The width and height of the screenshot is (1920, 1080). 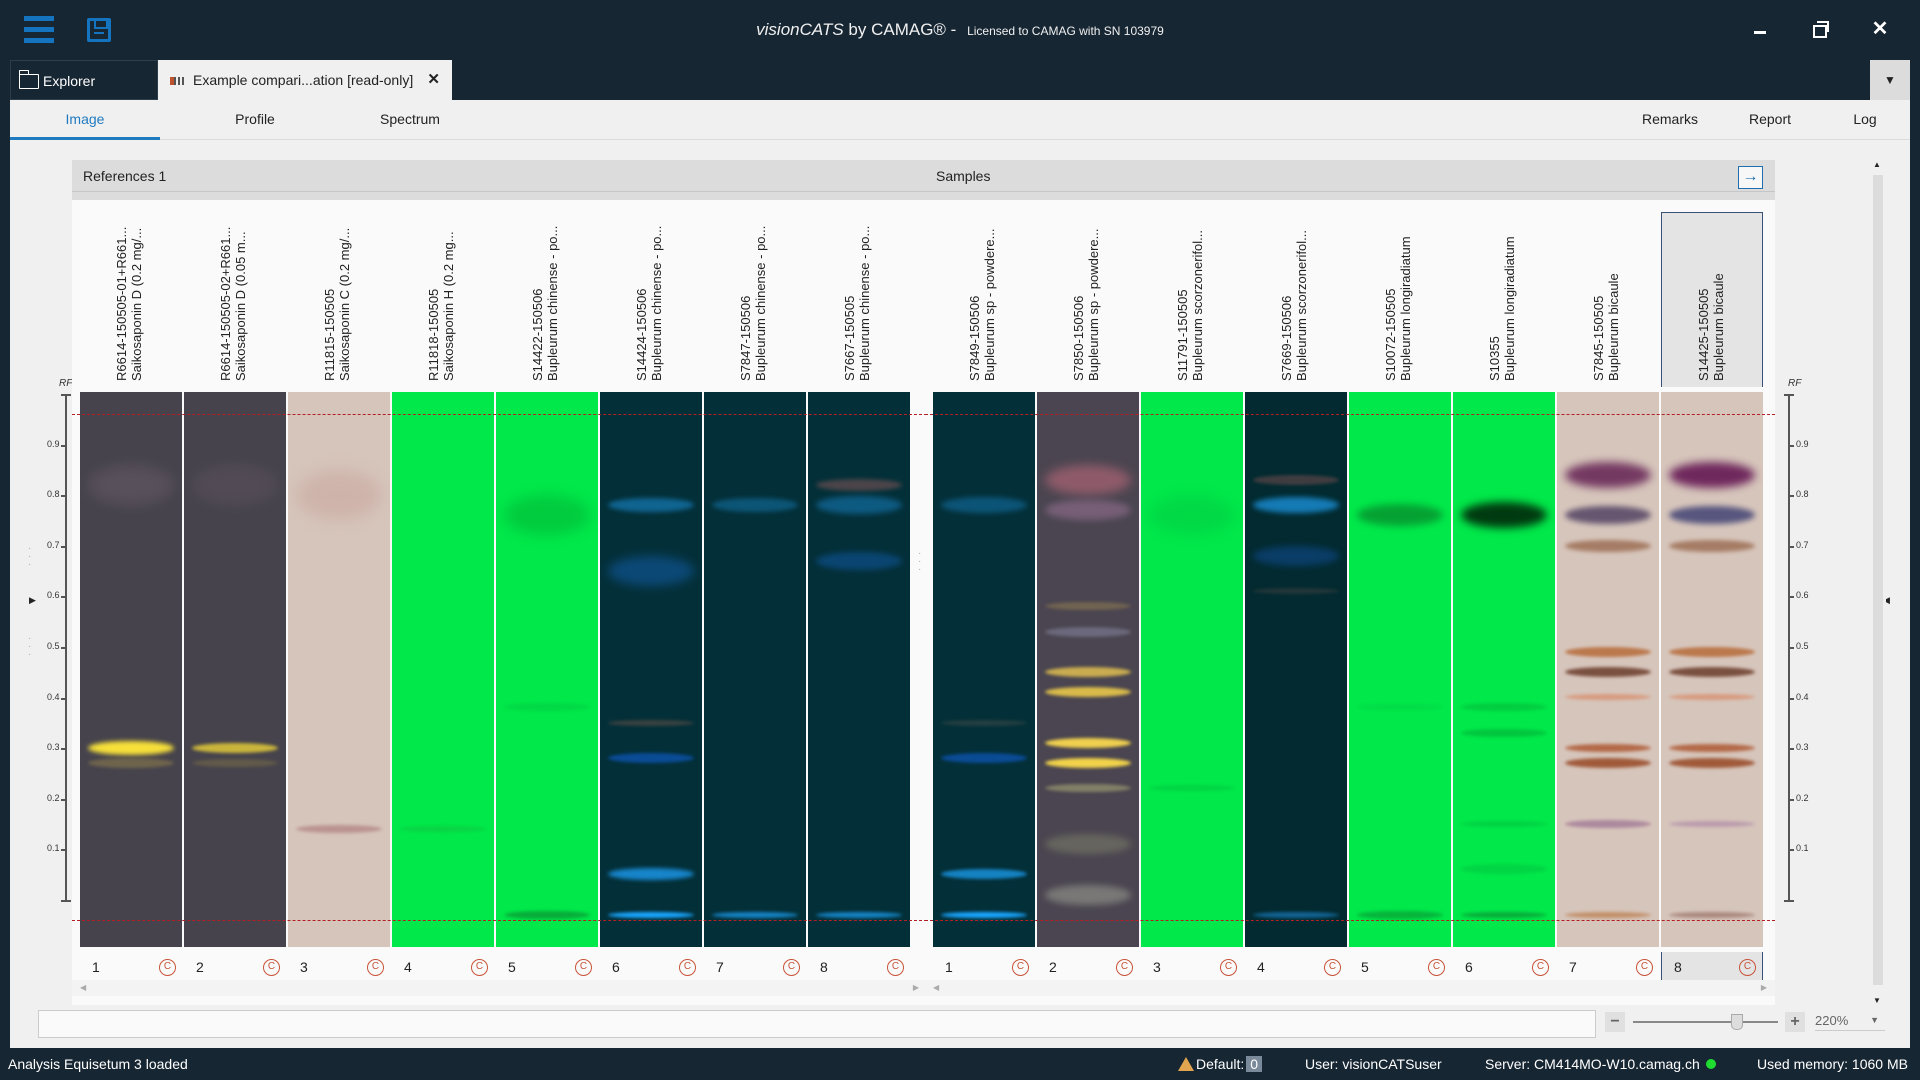 I want to click on zoom-slider, so click(x=1705, y=1022).